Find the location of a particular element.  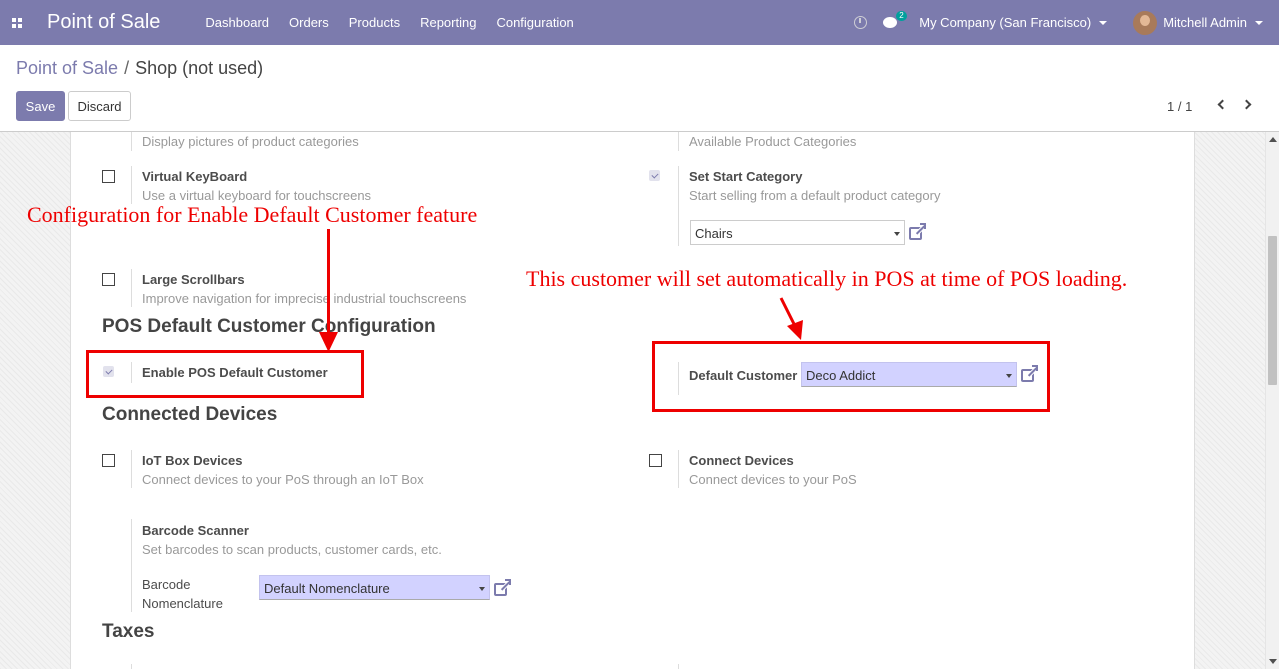

app-name: Point of Sale is located at coordinates (103, 22).